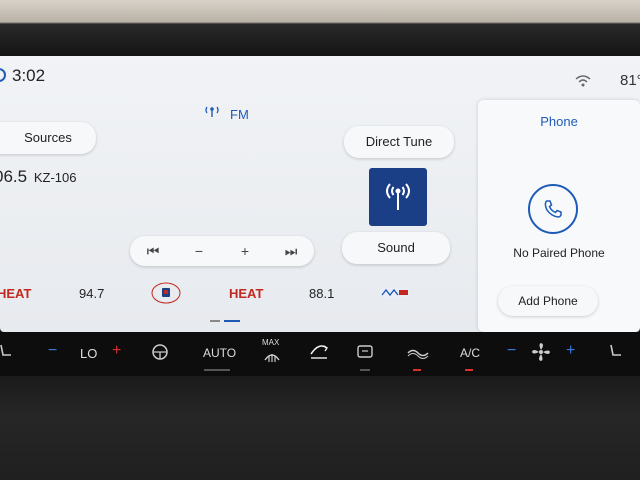  I want to click on driver-temp-down-button: −, so click(52, 351).